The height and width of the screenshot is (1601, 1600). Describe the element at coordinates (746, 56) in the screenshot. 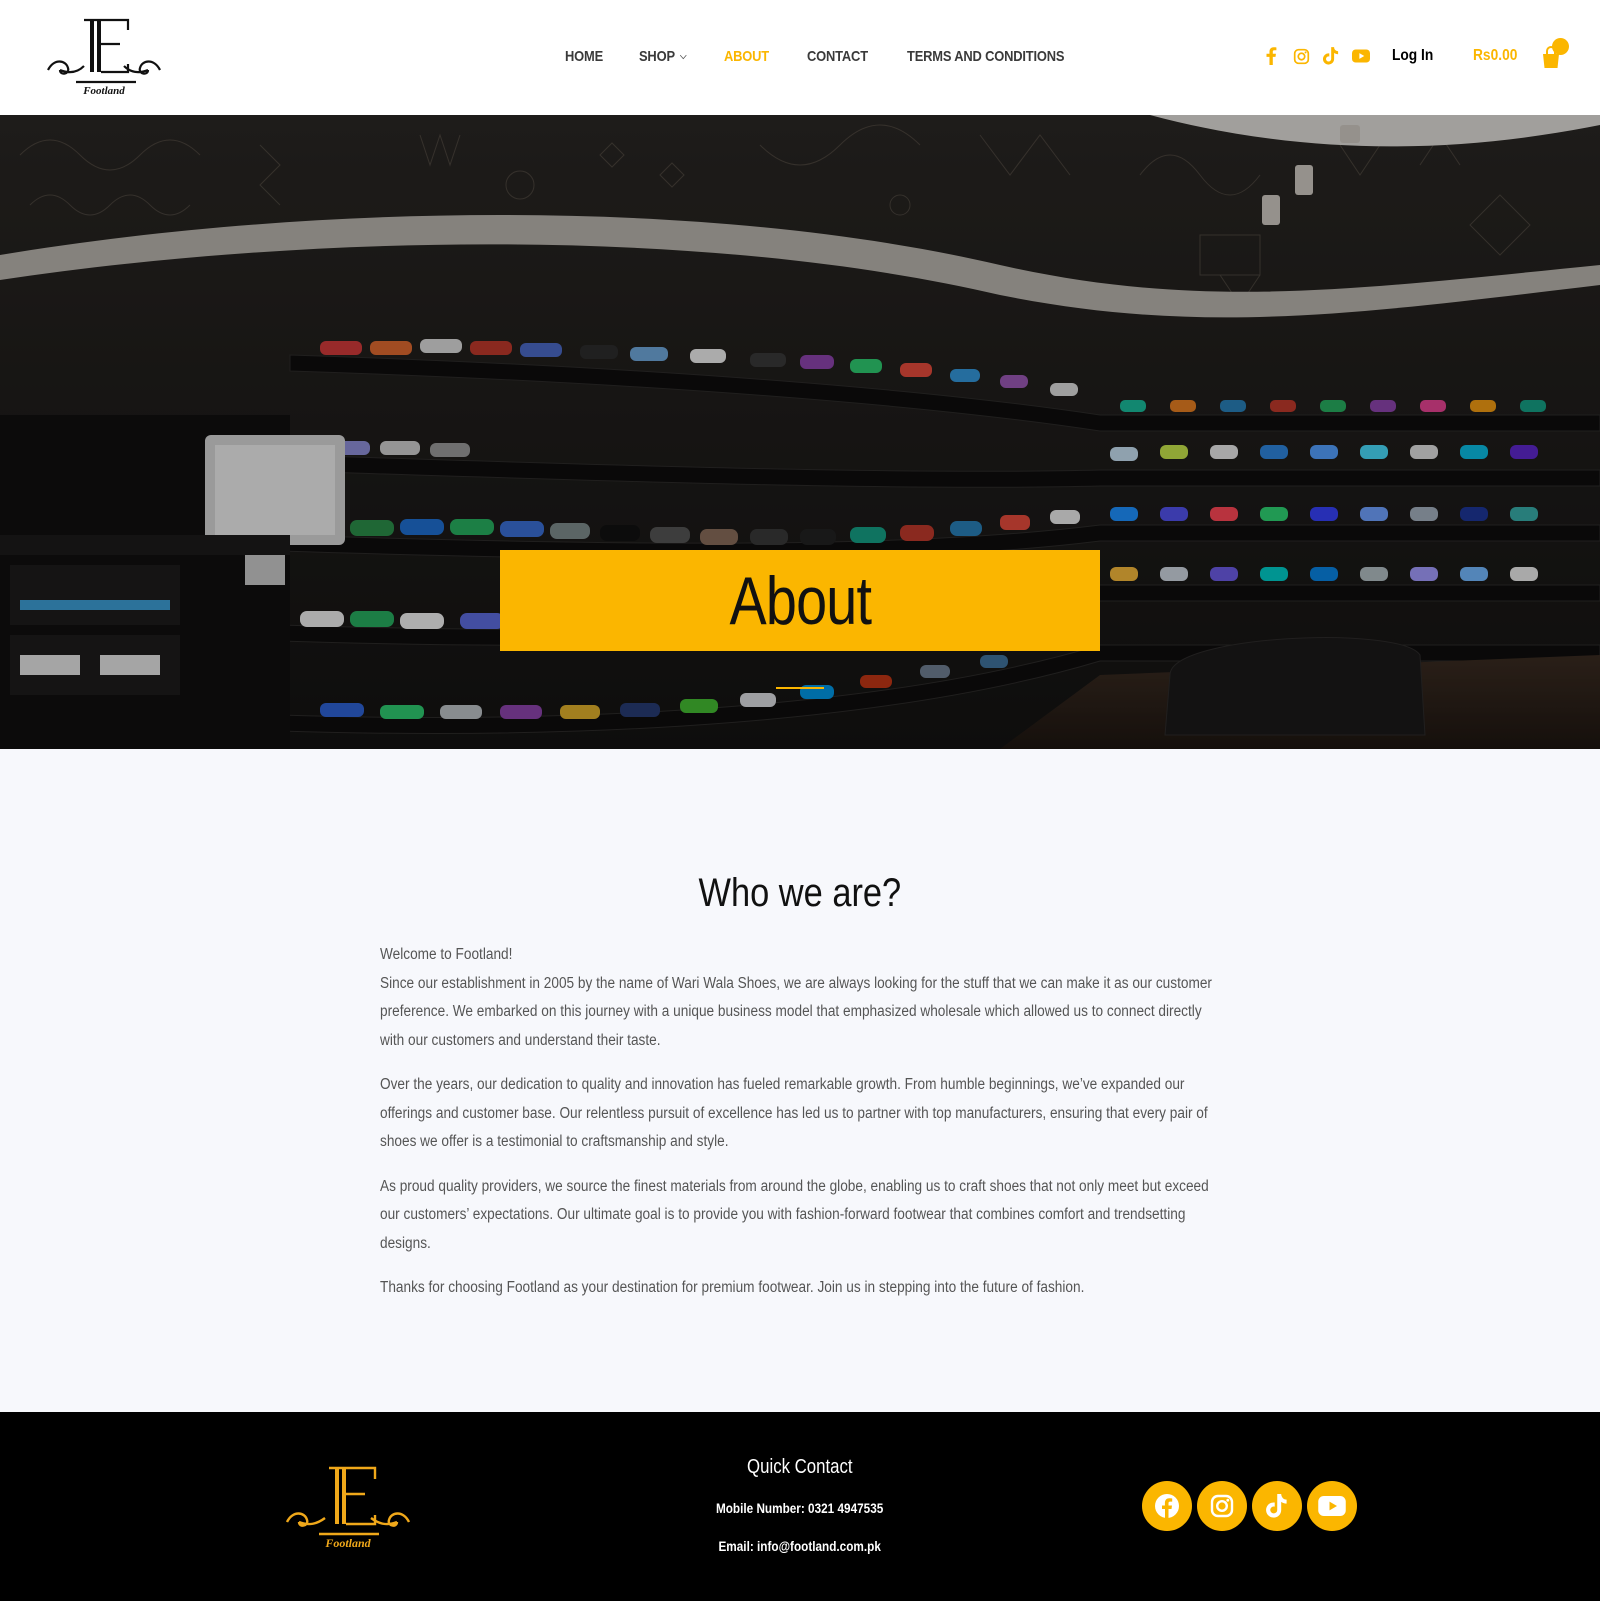

I see `nav-about: ABOUT` at that location.